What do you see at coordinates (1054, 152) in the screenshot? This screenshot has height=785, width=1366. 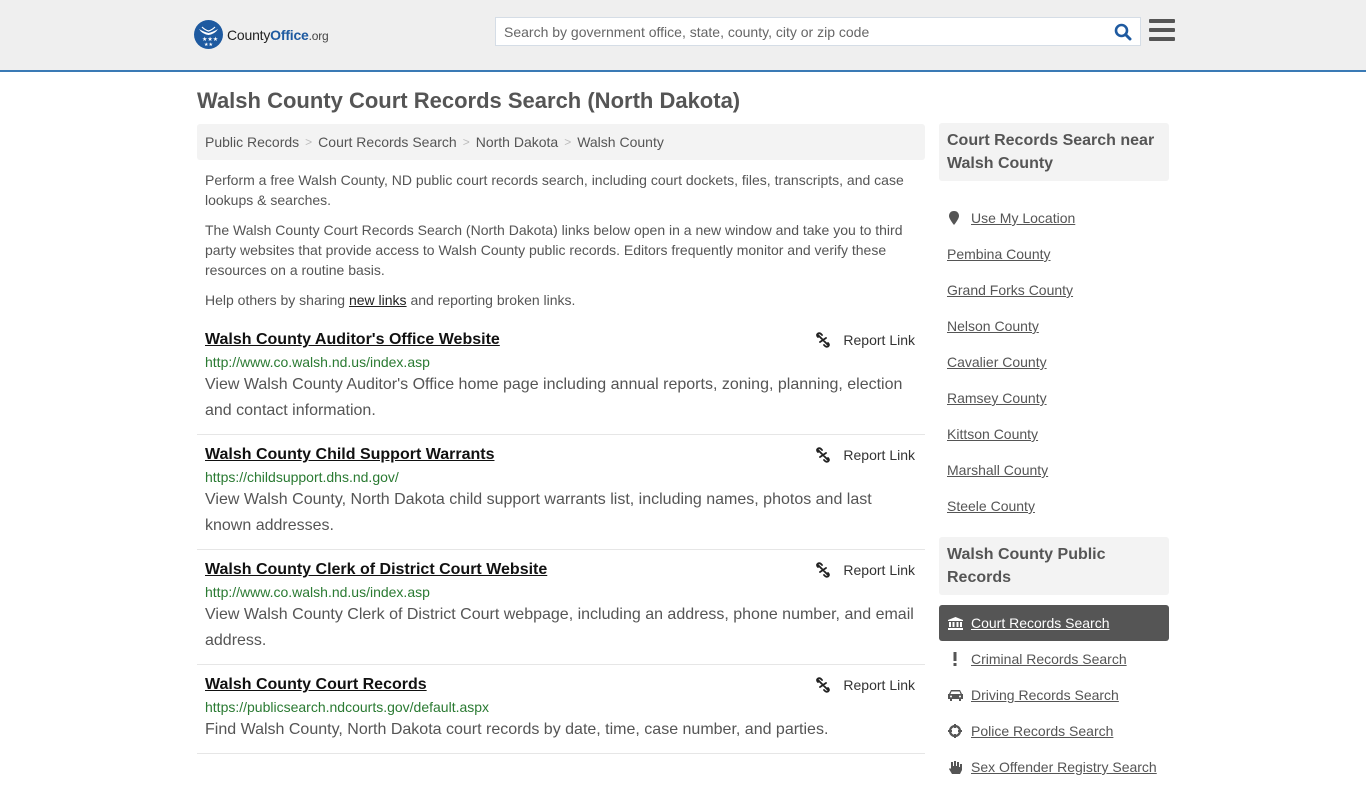 I see `nearby-heading: Court Records Search near Walsh County` at bounding box center [1054, 152].